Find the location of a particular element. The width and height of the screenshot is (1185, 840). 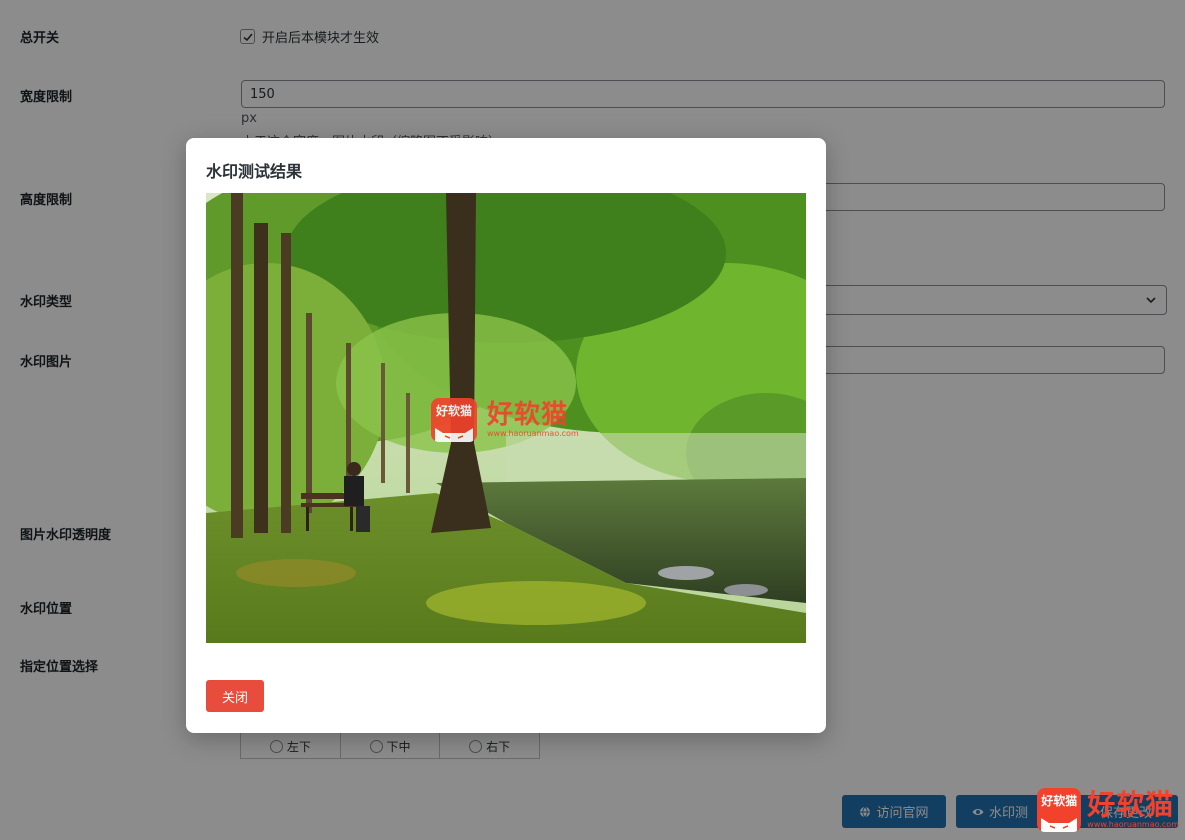

close-button: 关闭 is located at coordinates (235, 696).